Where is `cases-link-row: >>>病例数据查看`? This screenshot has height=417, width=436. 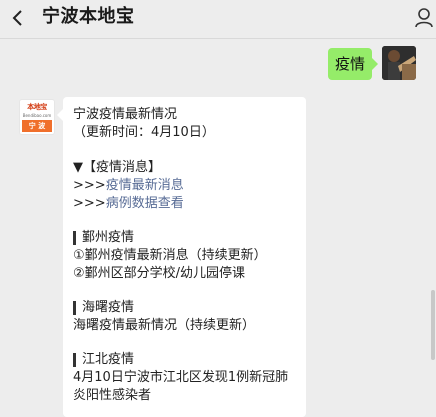 cases-link-row: >>>病例数据查看 is located at coordinates (128, 204).